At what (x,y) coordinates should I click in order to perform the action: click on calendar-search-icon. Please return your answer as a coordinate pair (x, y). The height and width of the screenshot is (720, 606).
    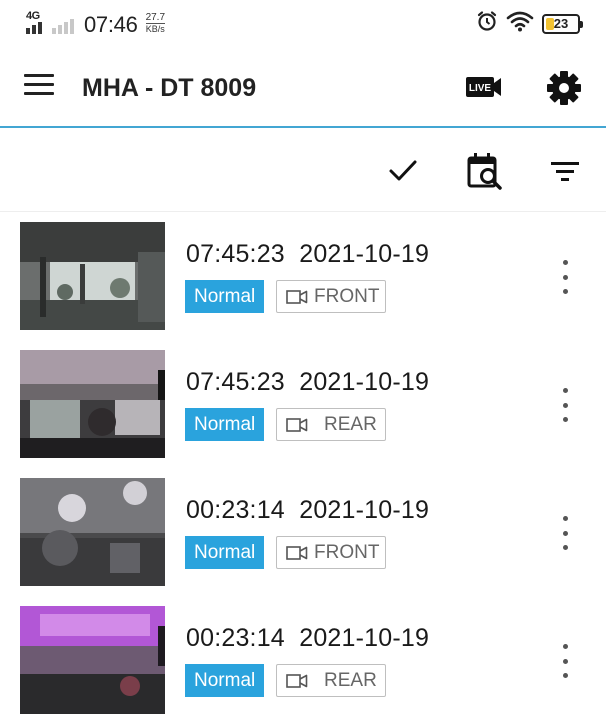
    Looking at the image, I should click on (485, 171).